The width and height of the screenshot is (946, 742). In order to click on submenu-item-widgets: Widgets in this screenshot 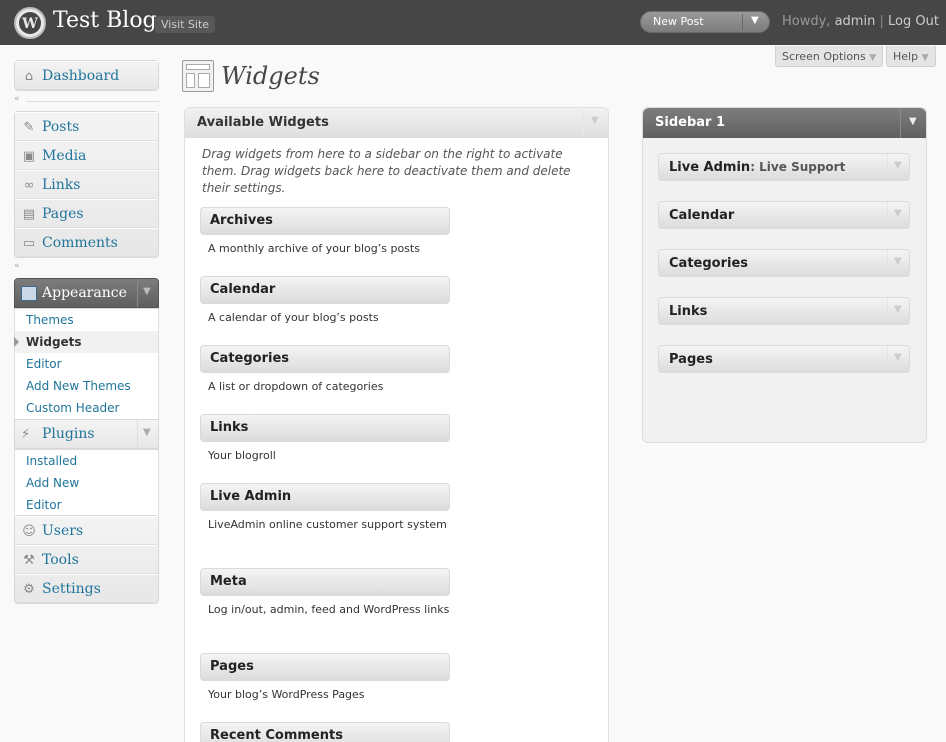, I will do `click(86, 342)`.